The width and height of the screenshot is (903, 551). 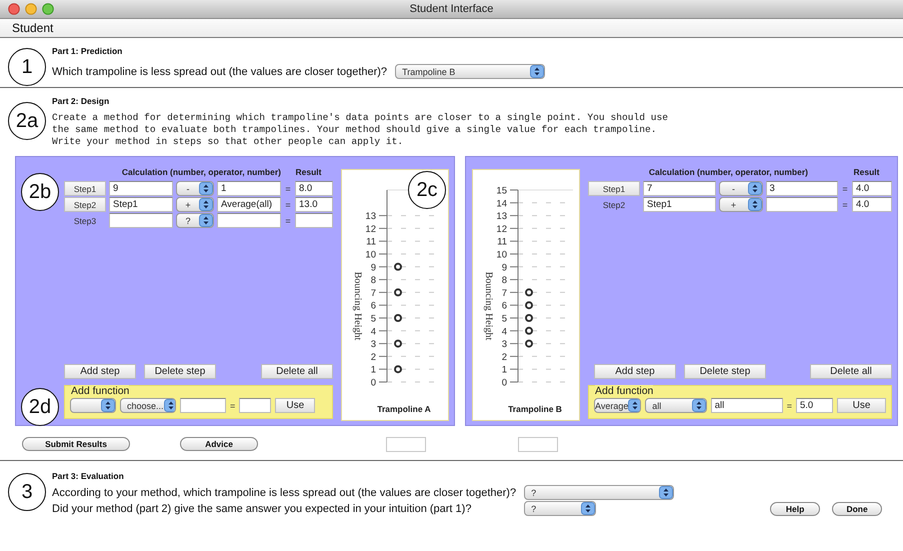 I want to click on help-button: Help, so click(x=795, y=509).